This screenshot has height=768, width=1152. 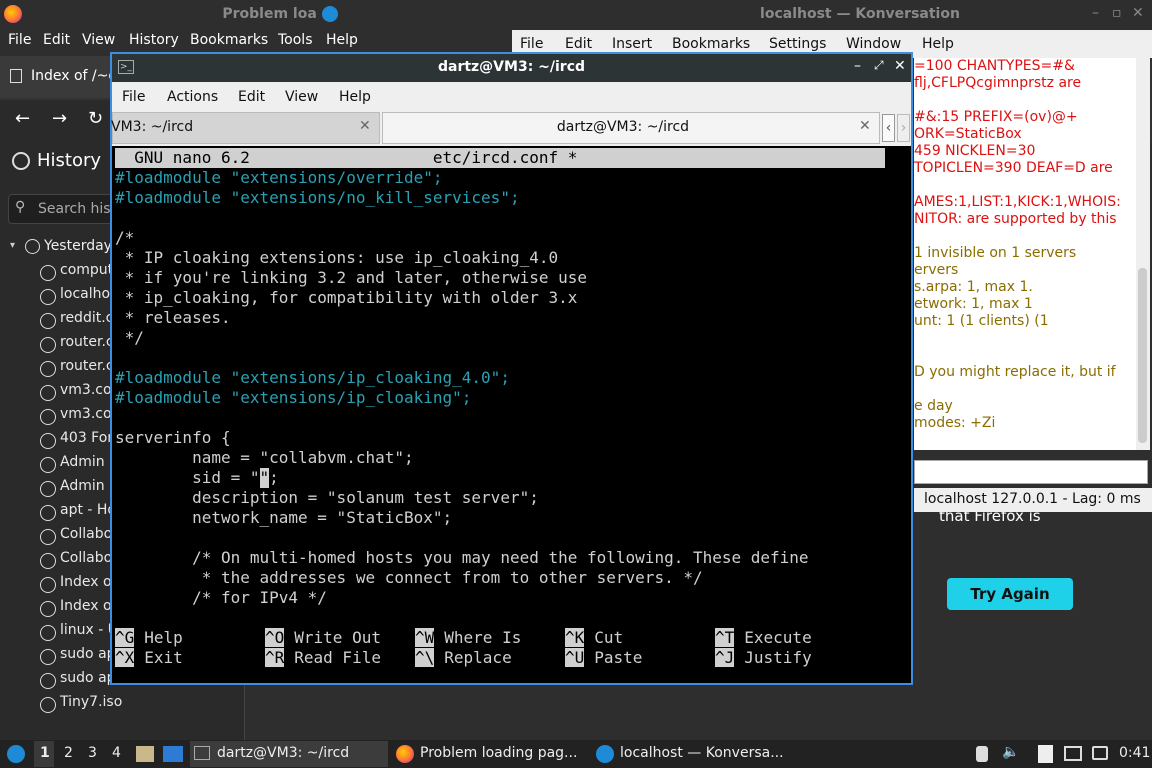 I want to click on konversation-task-icon, so click(x=605, y=754).